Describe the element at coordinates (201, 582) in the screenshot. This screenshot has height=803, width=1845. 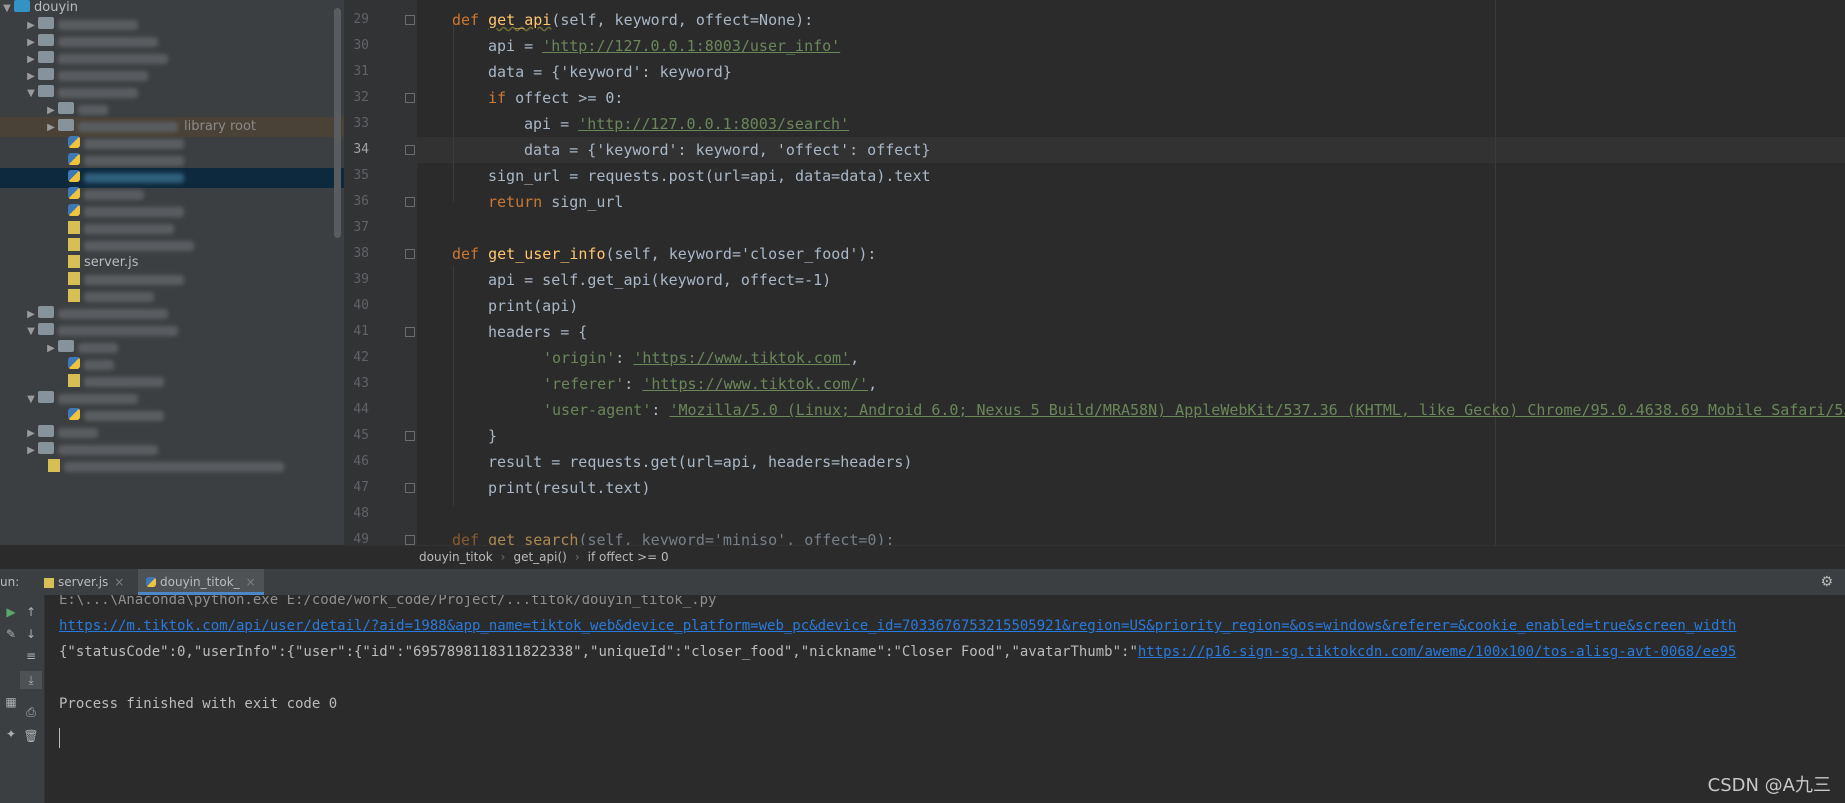
I see `tab-douyin-titok: douyin_titok_ ×` at that location.